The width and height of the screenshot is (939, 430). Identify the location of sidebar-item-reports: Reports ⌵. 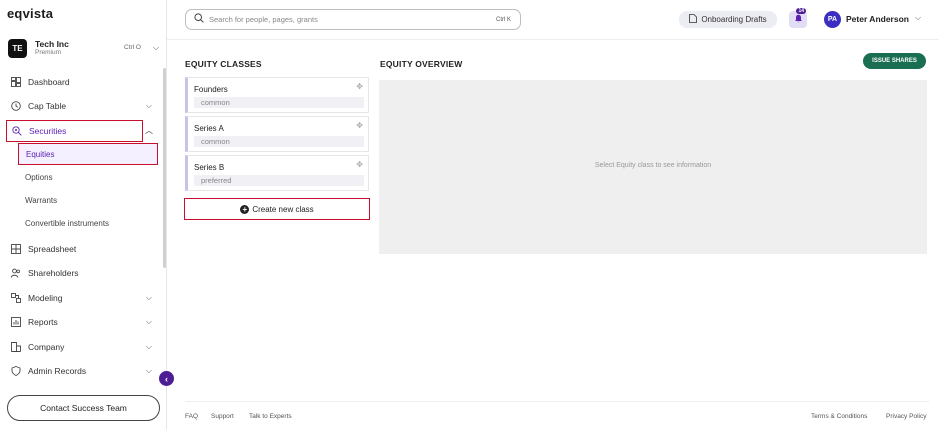
(82, 322).